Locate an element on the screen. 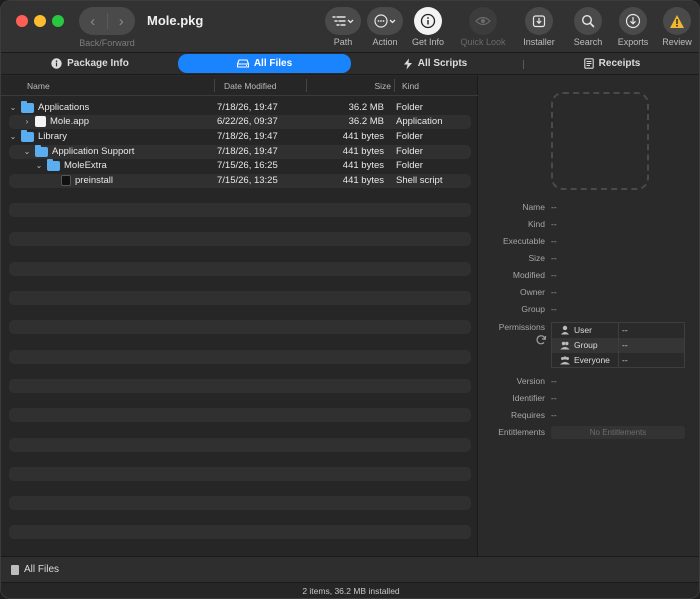 This screenshot has width=700, height=599. status-bar: 2 items, 36.2 MB installed is located at coordinates (350, 590).